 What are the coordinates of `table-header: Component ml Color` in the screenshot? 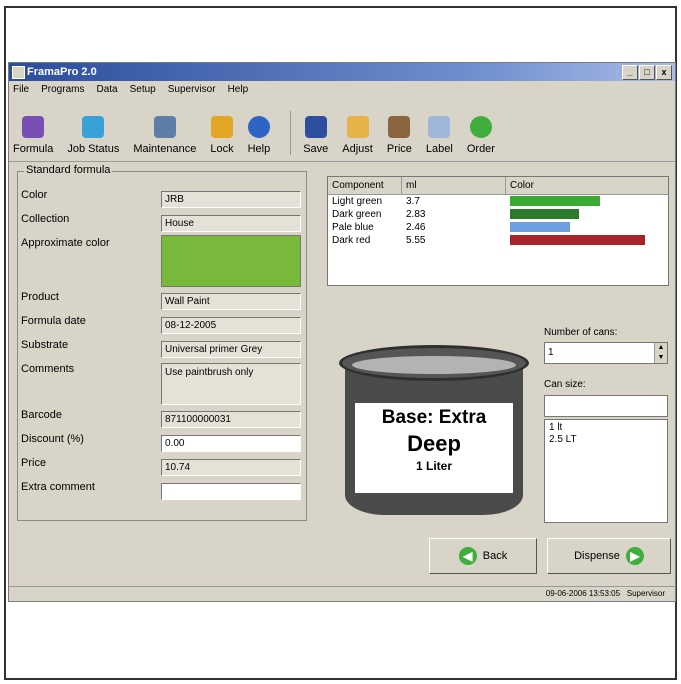 It's located at (498, 186).